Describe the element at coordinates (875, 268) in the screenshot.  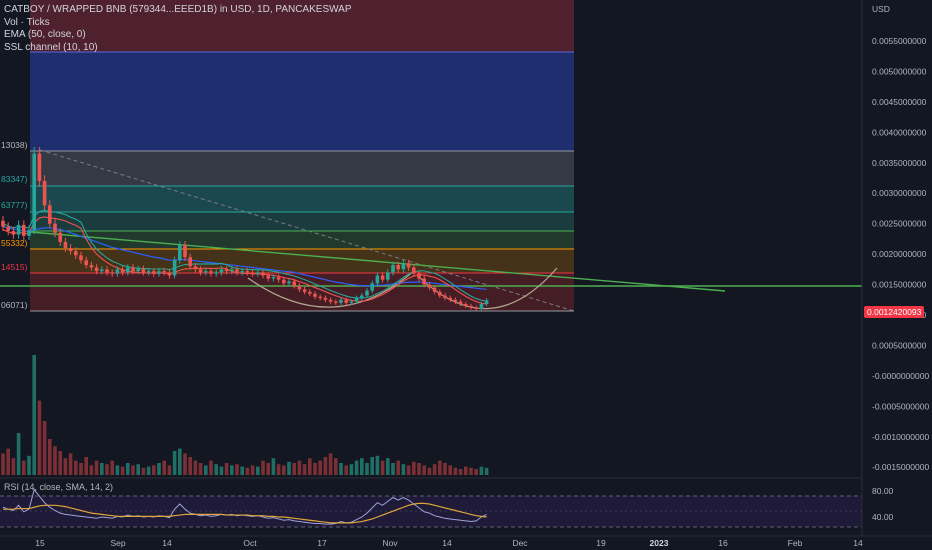
I see `price-axis: USD` at that location.